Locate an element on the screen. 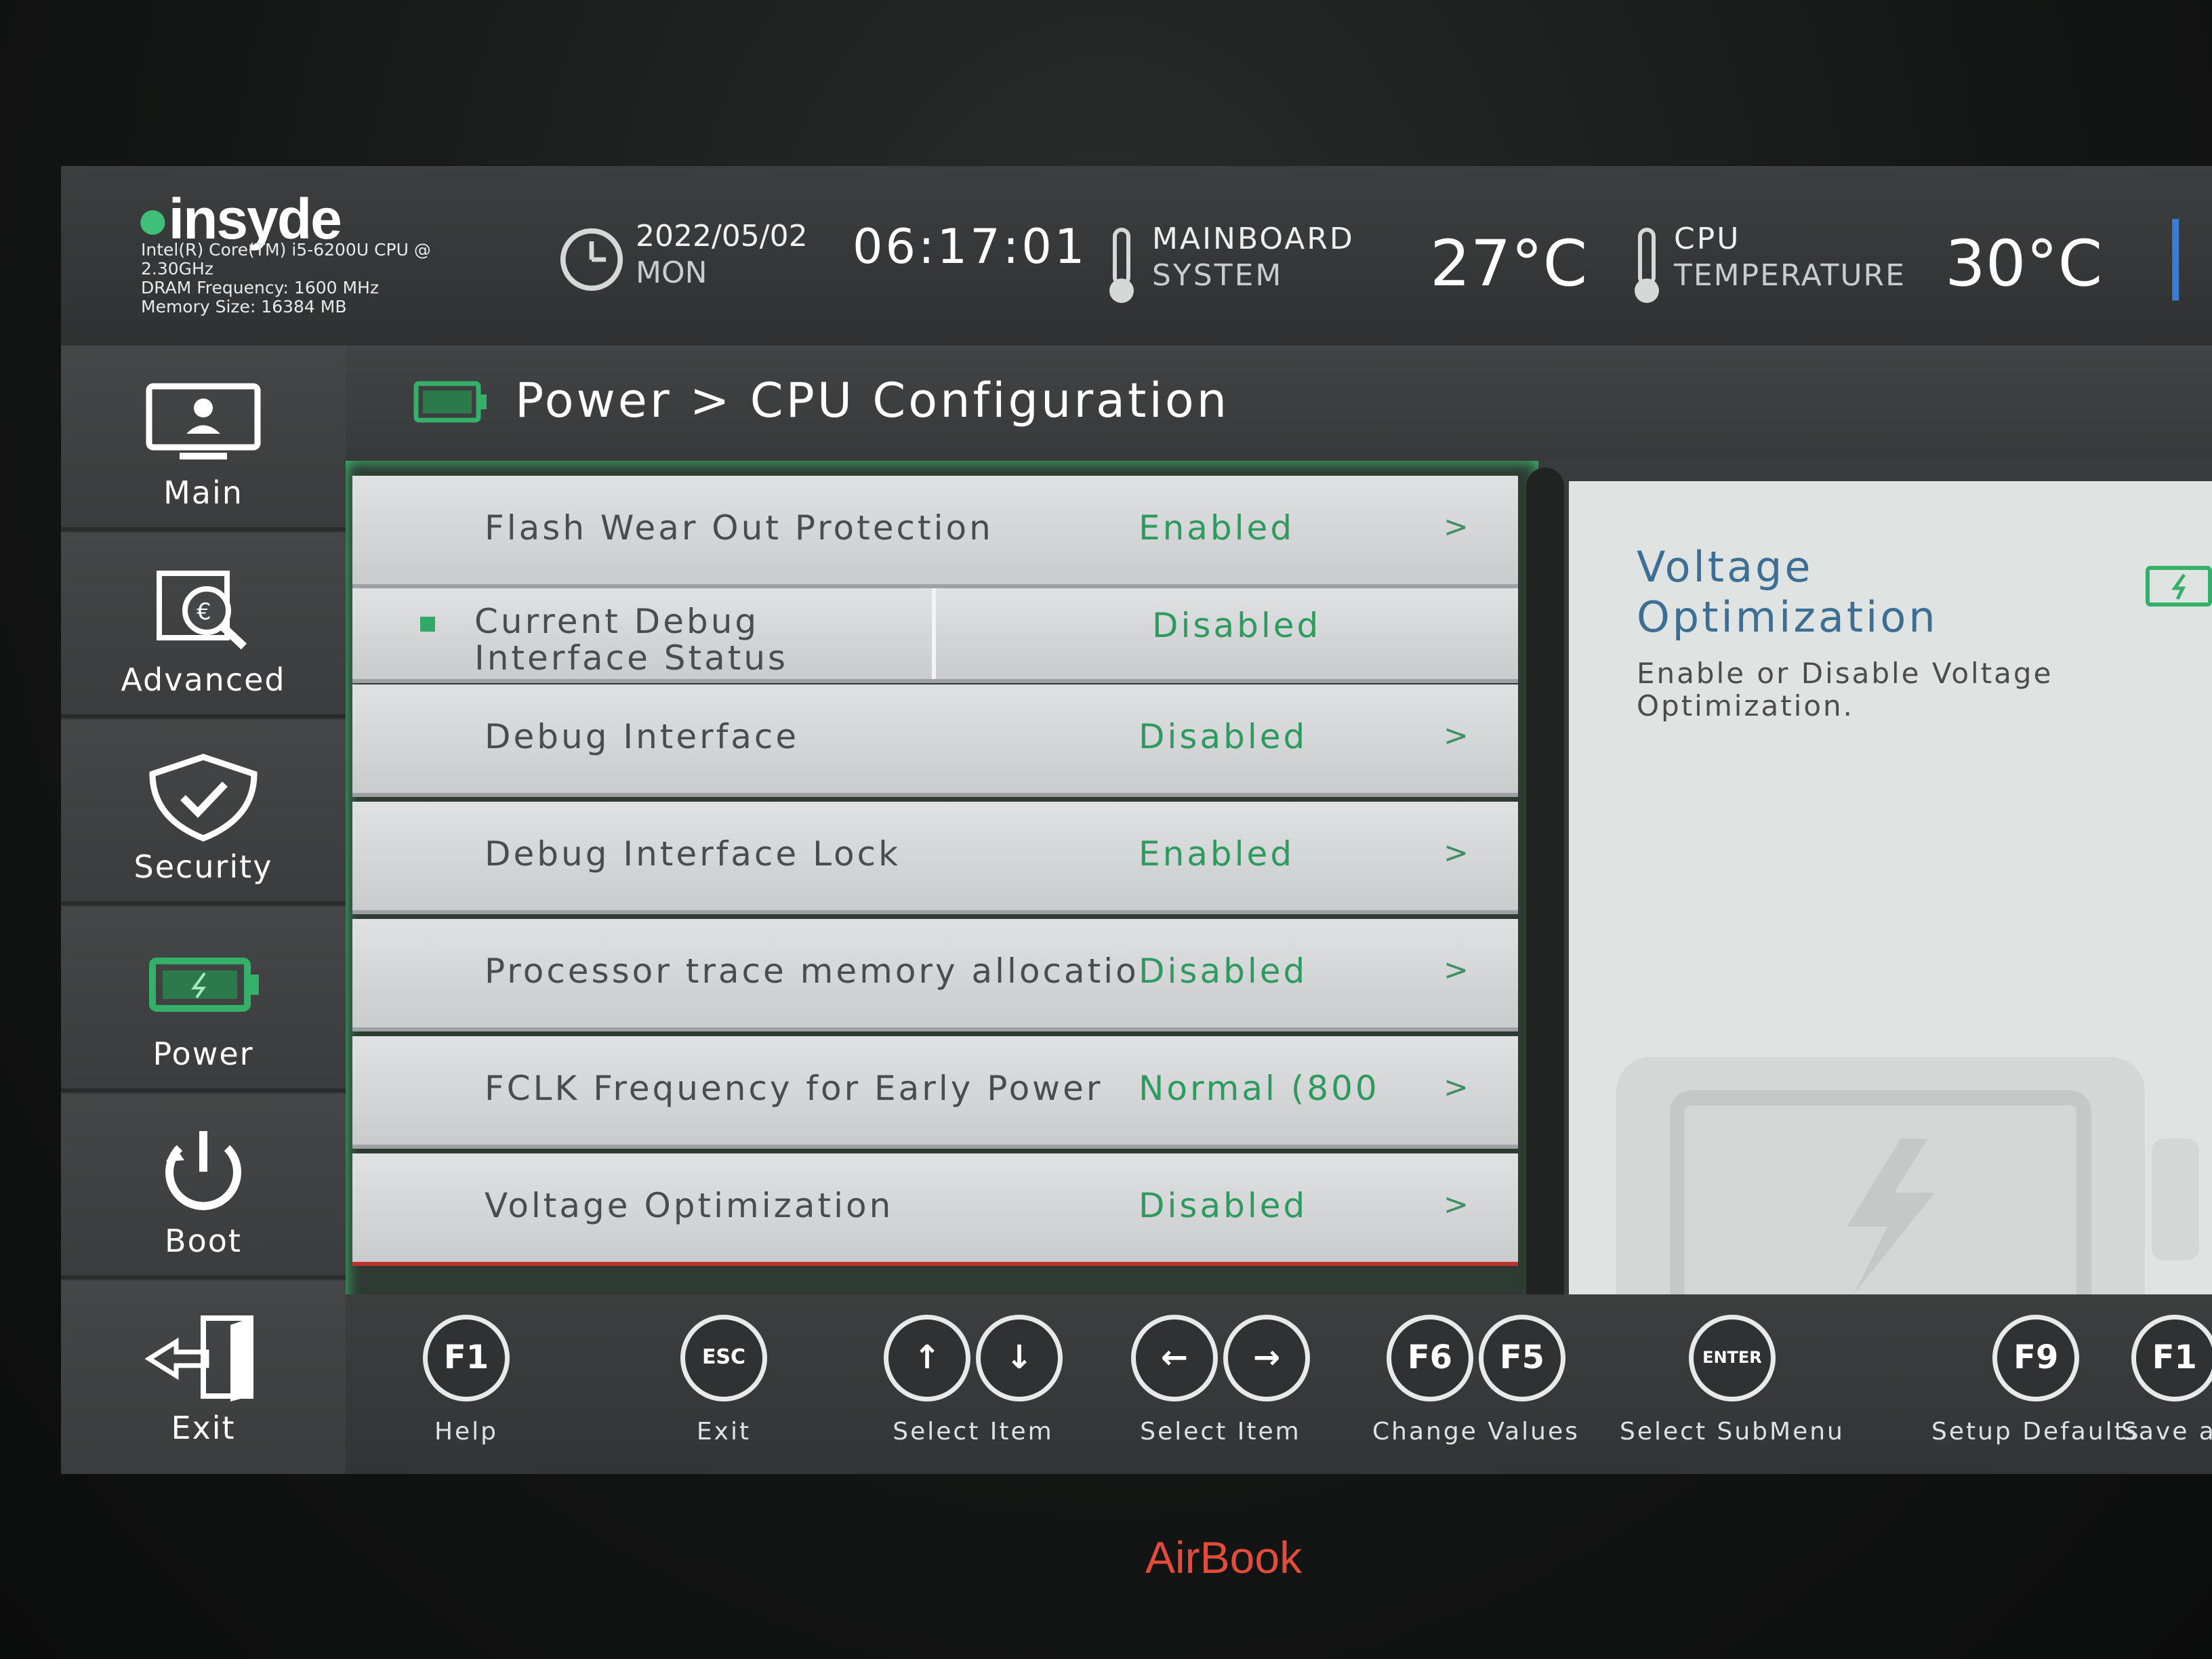 The width and height of the screenshot is (2212, 1659). sidebar-item-power: Power is located at coordinates (203, 1000).